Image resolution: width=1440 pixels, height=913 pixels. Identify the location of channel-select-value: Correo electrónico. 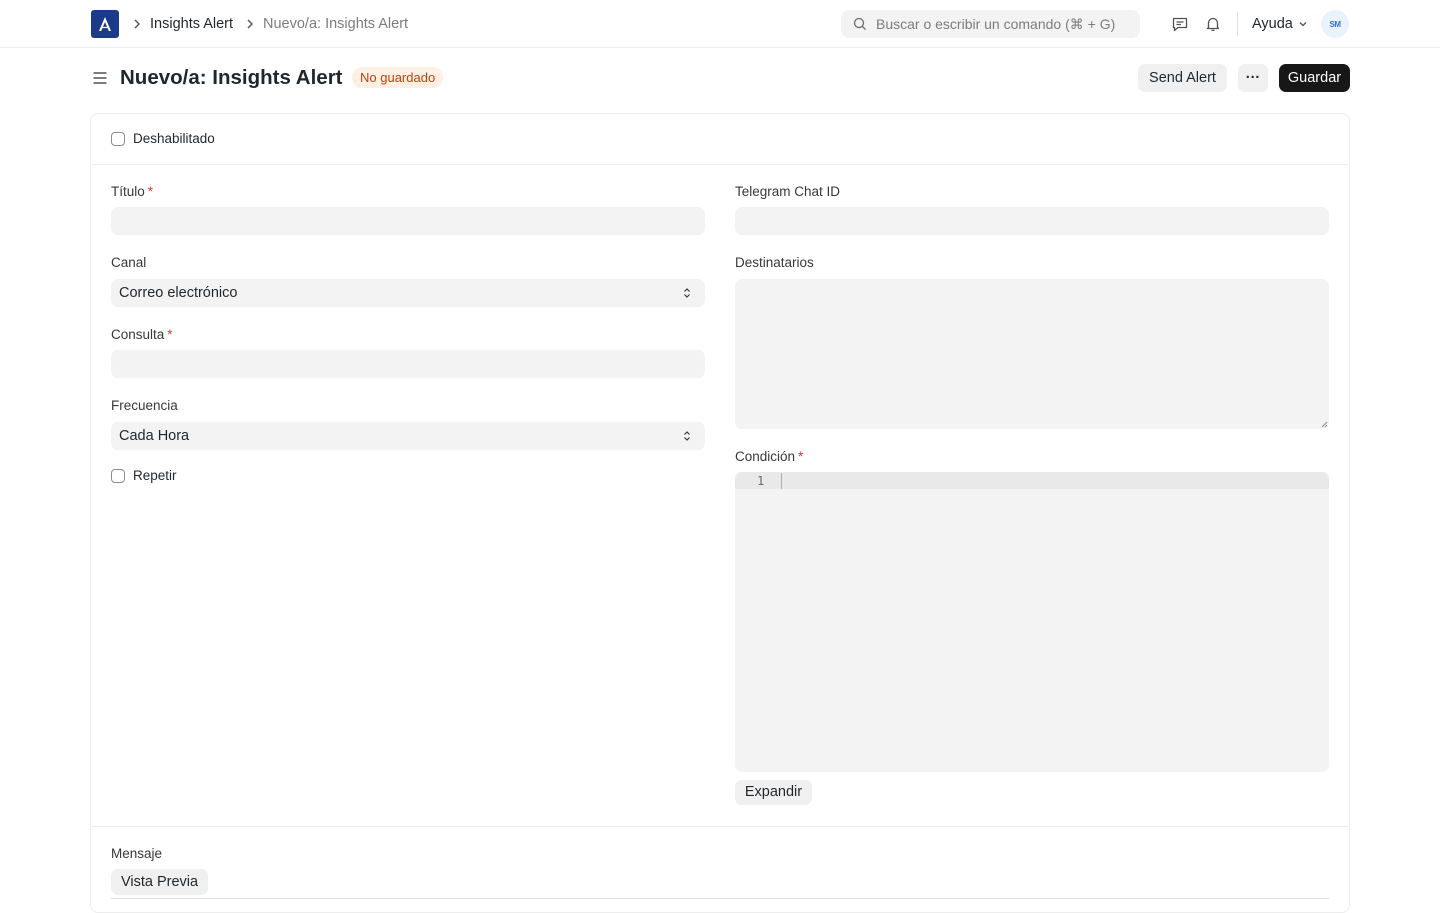
(178, 293).